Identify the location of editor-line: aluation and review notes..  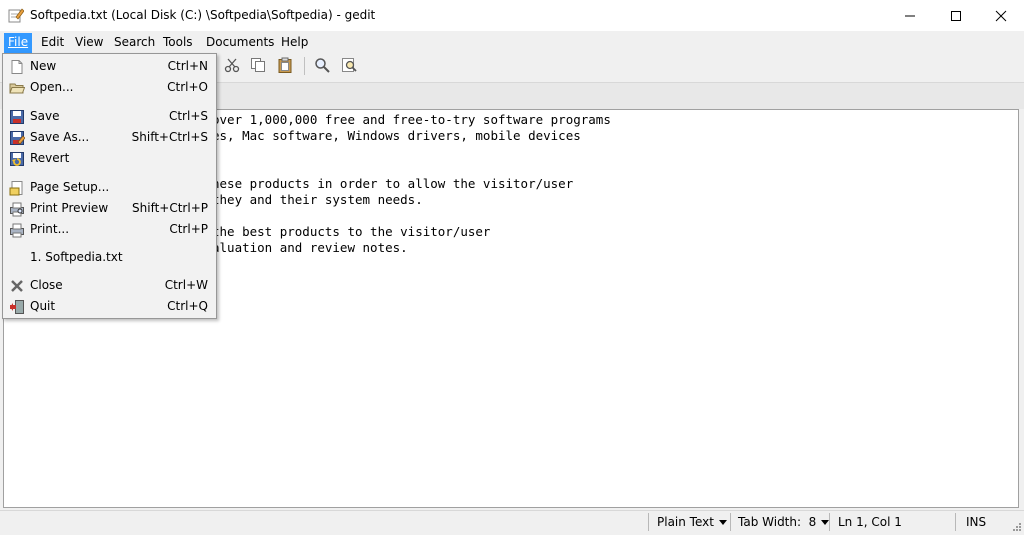
(310, 247).